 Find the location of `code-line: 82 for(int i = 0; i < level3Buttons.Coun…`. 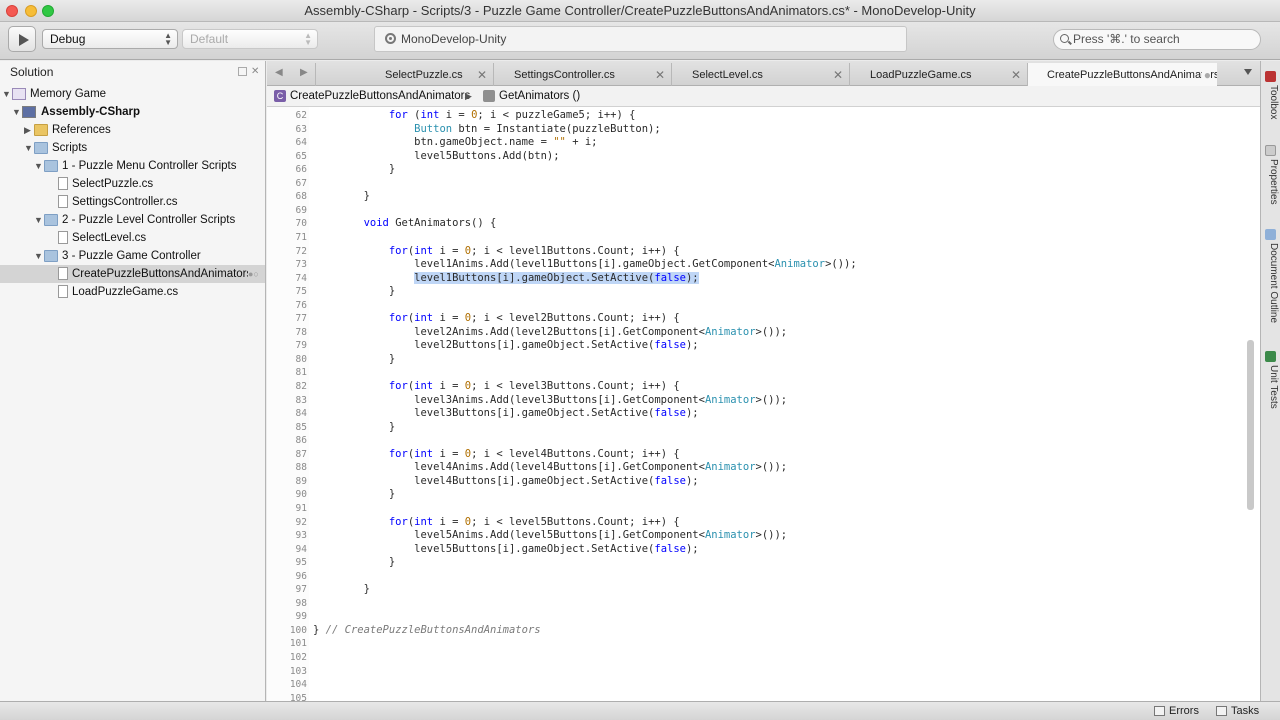

code-line: 82 for(int i = 0; i < level3Buttons.Coun… is located at coordinates (763, 387).